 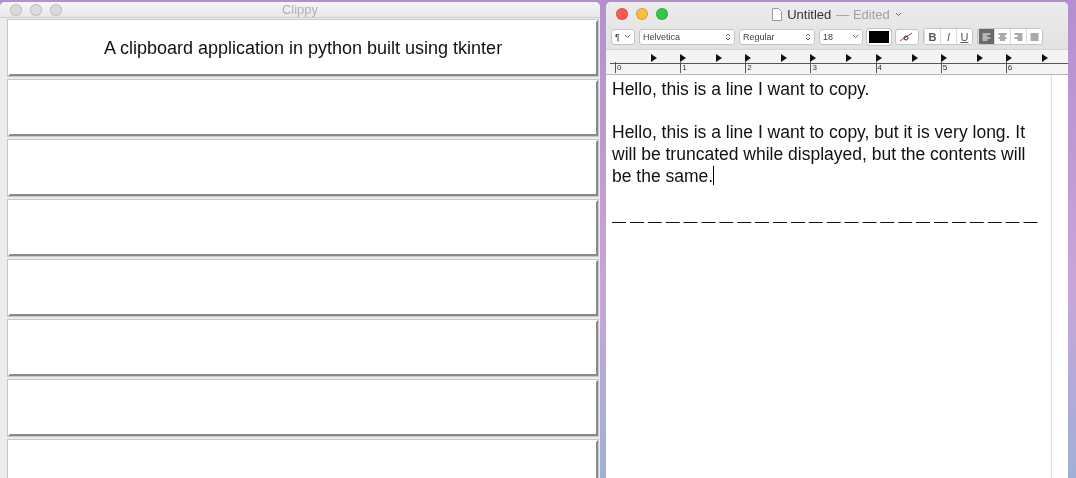 I want to click on edited-status: — Edited, so click(x=863, y=14).